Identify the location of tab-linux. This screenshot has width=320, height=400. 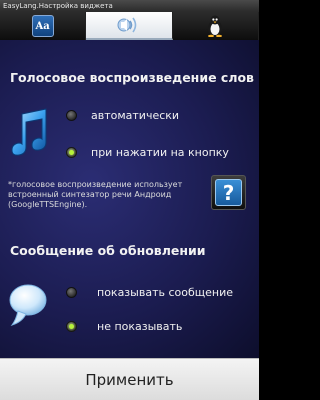
(216, 26).